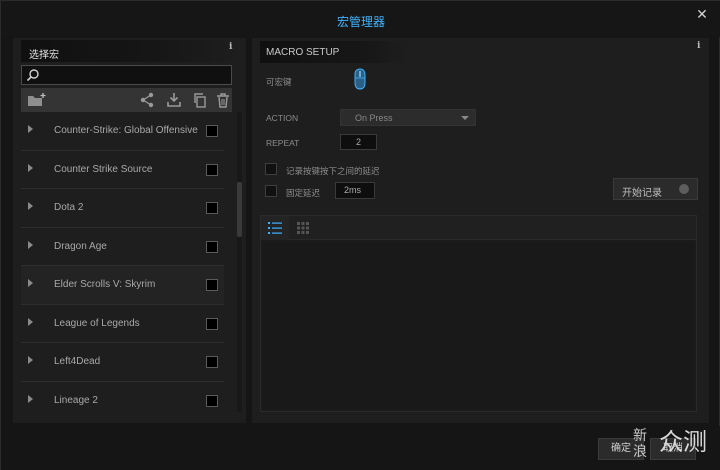 Image resolution: width=720 pixels, height=470 pixels. What do you see at coordinates (702, 14) in the screenshot?
I see `close-icon: ✕` at bounding box center [702, 14].